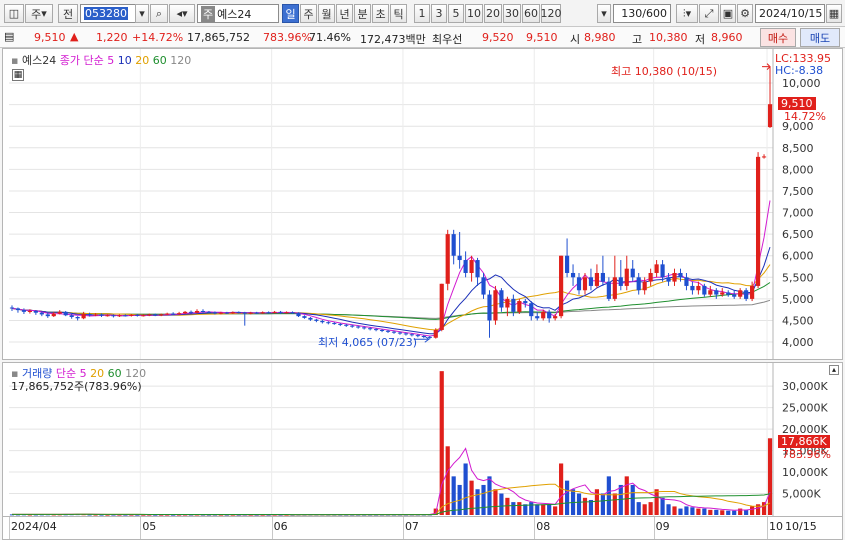 The width and height of the screenshot is (845, 540). What do you see at coordinates (290, 13) in the screenshot?
I see `timeframe-button: 일` at bounding box center [290, 13].